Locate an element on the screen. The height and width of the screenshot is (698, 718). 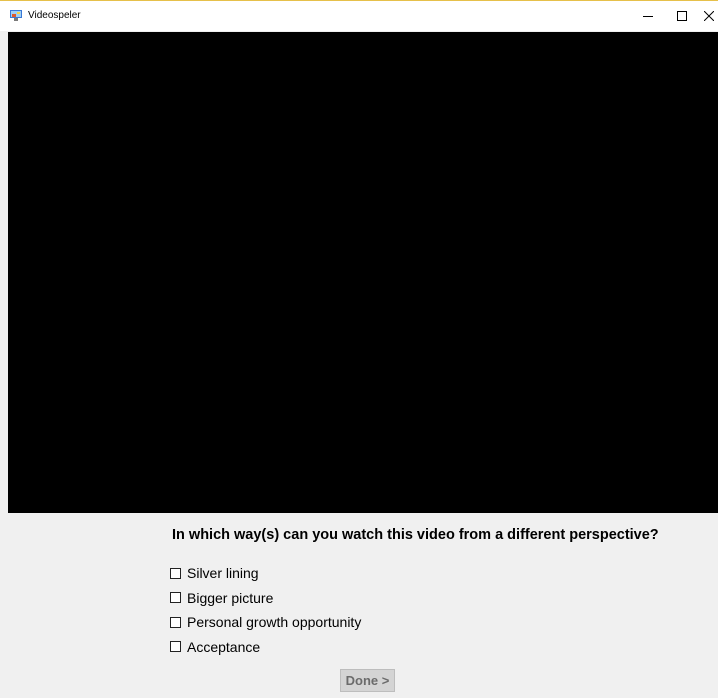
option-personal-growth: Personal growth opportunity is located at coordinates (265, 622).